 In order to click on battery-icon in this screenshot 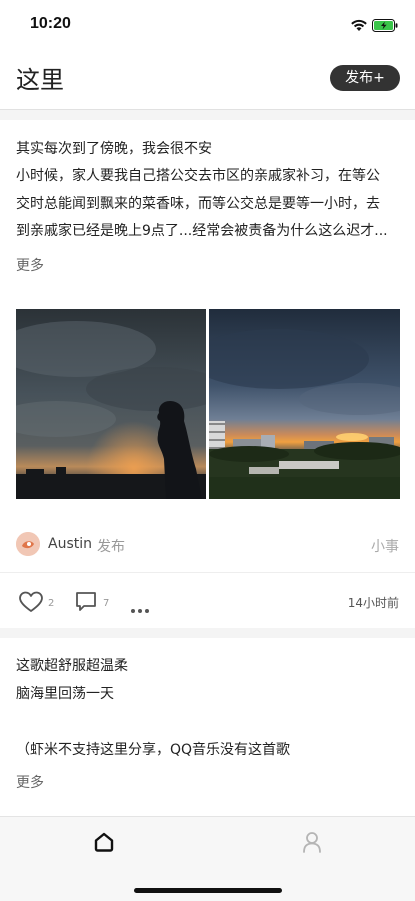, I will do `click(385, 26)`.